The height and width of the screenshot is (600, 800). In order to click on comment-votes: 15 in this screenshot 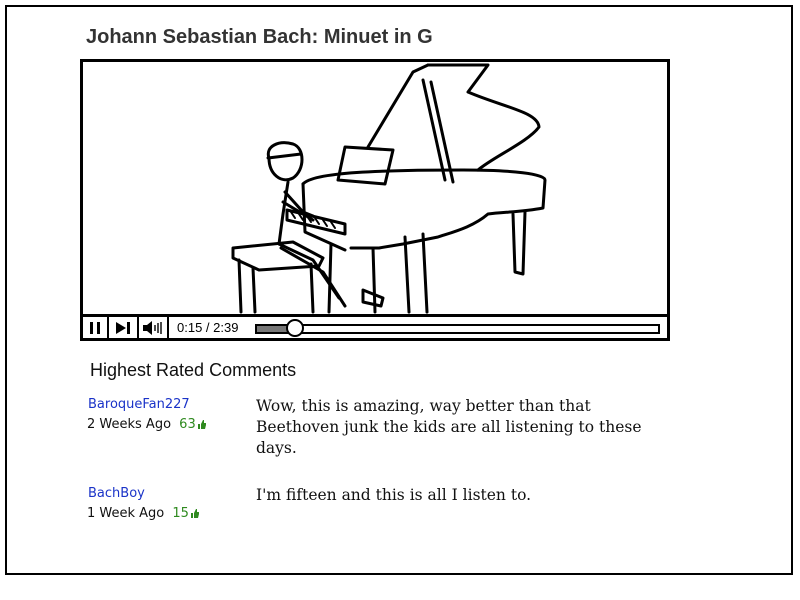, I will do `click(186, 513)`.